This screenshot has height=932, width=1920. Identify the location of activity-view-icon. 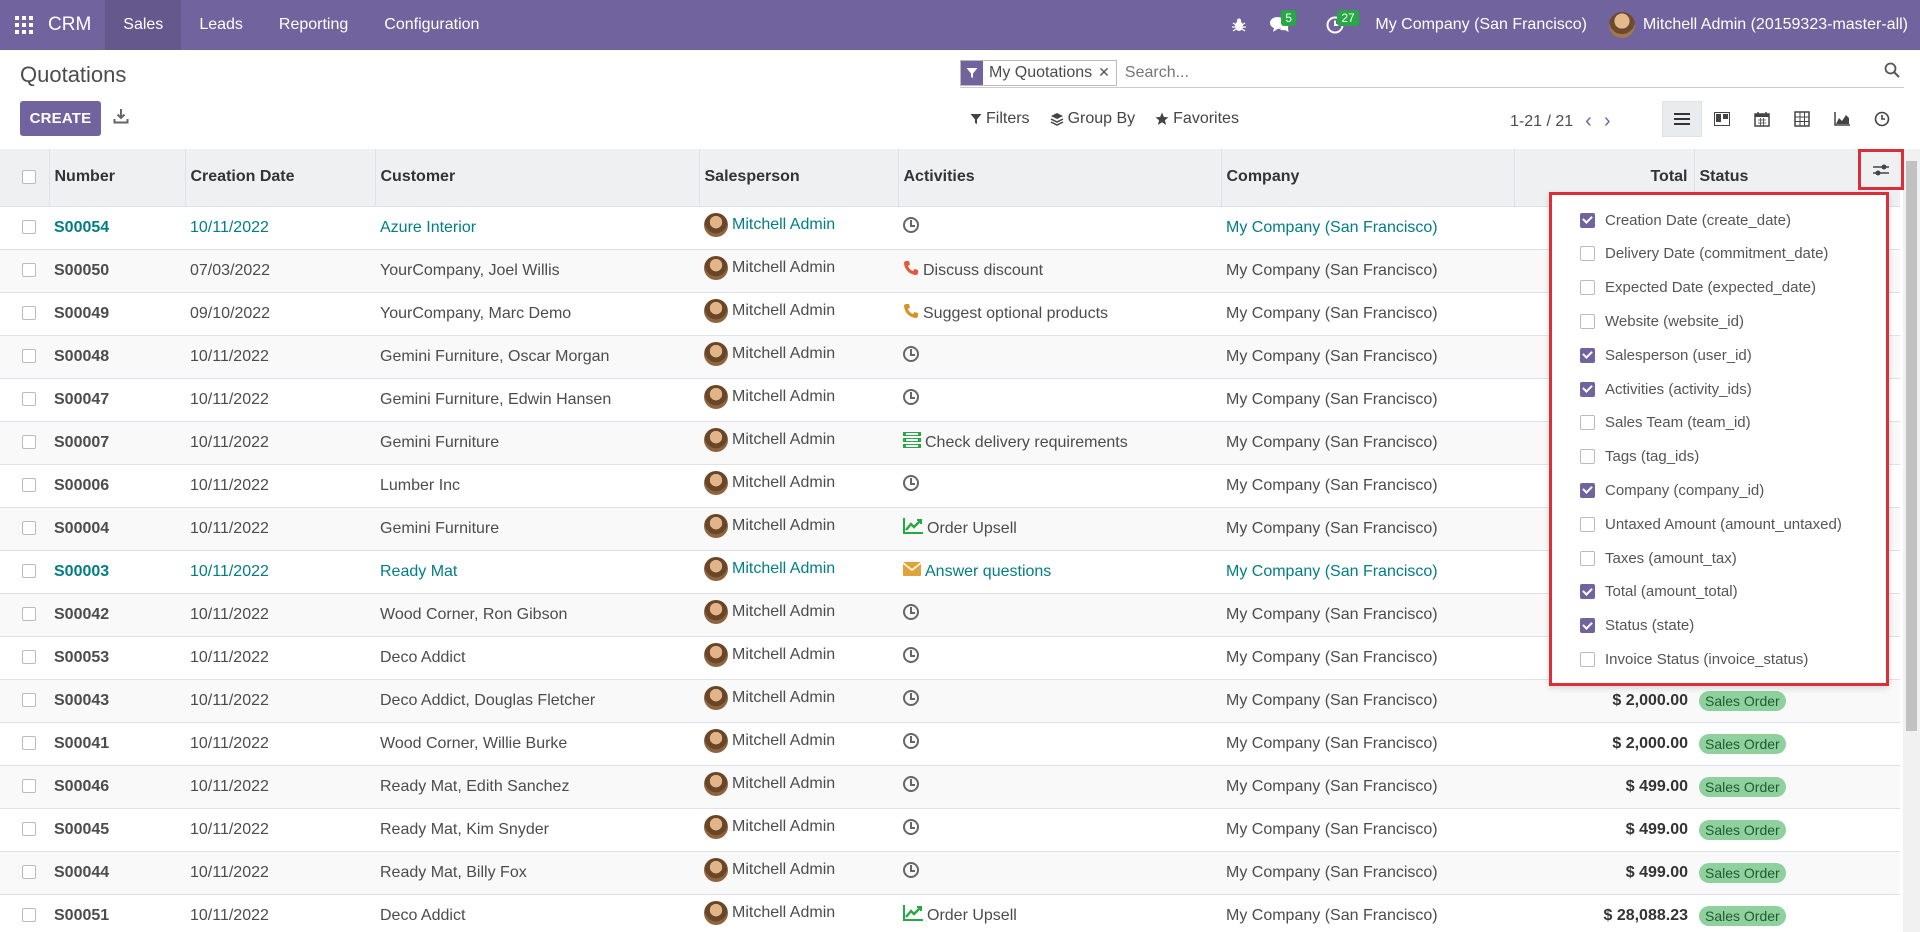
(1882, 119).